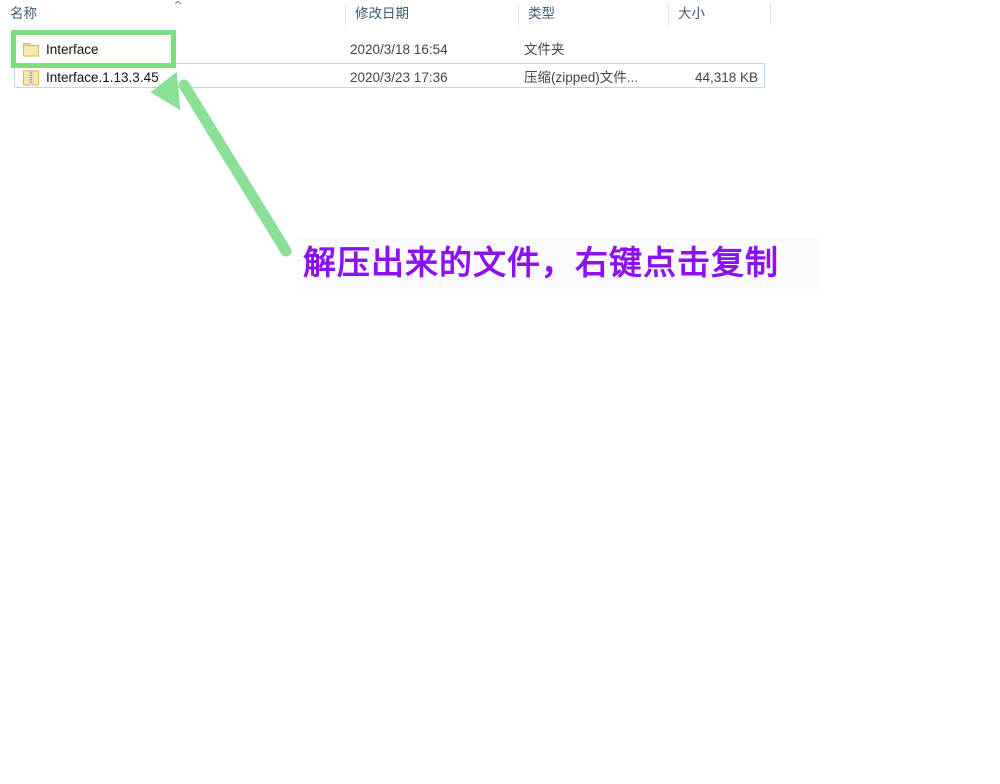  What do you see at coordinates (593, 14) in the screenshot?
I see `column-header-type: 类型` at bounding box center [593, 14].